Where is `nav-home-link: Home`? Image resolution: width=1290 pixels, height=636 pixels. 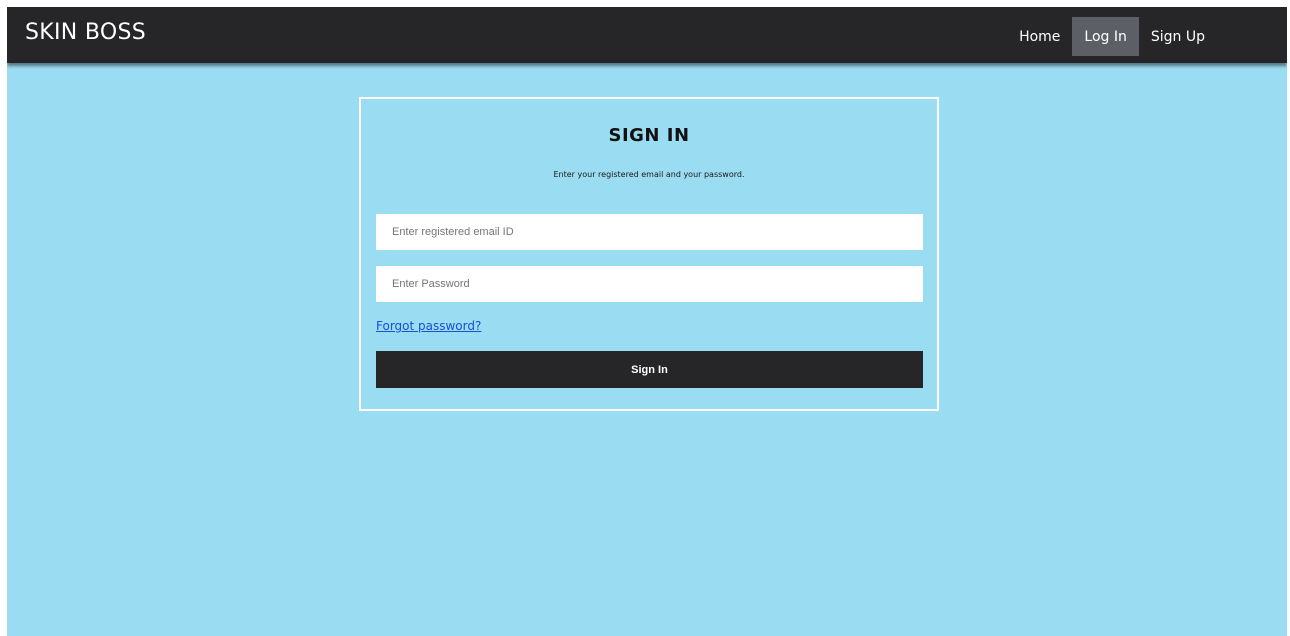
nav-home-link: Home is located at coordinates (1039, 36).